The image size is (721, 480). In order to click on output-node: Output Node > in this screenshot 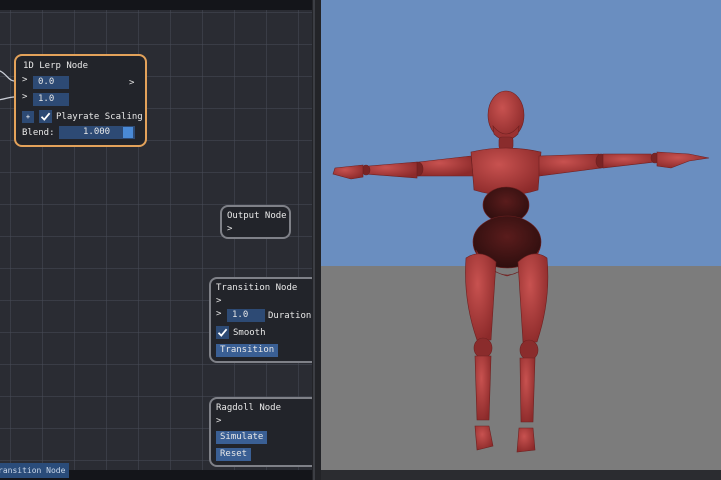, I will do `click(255, 222)`.